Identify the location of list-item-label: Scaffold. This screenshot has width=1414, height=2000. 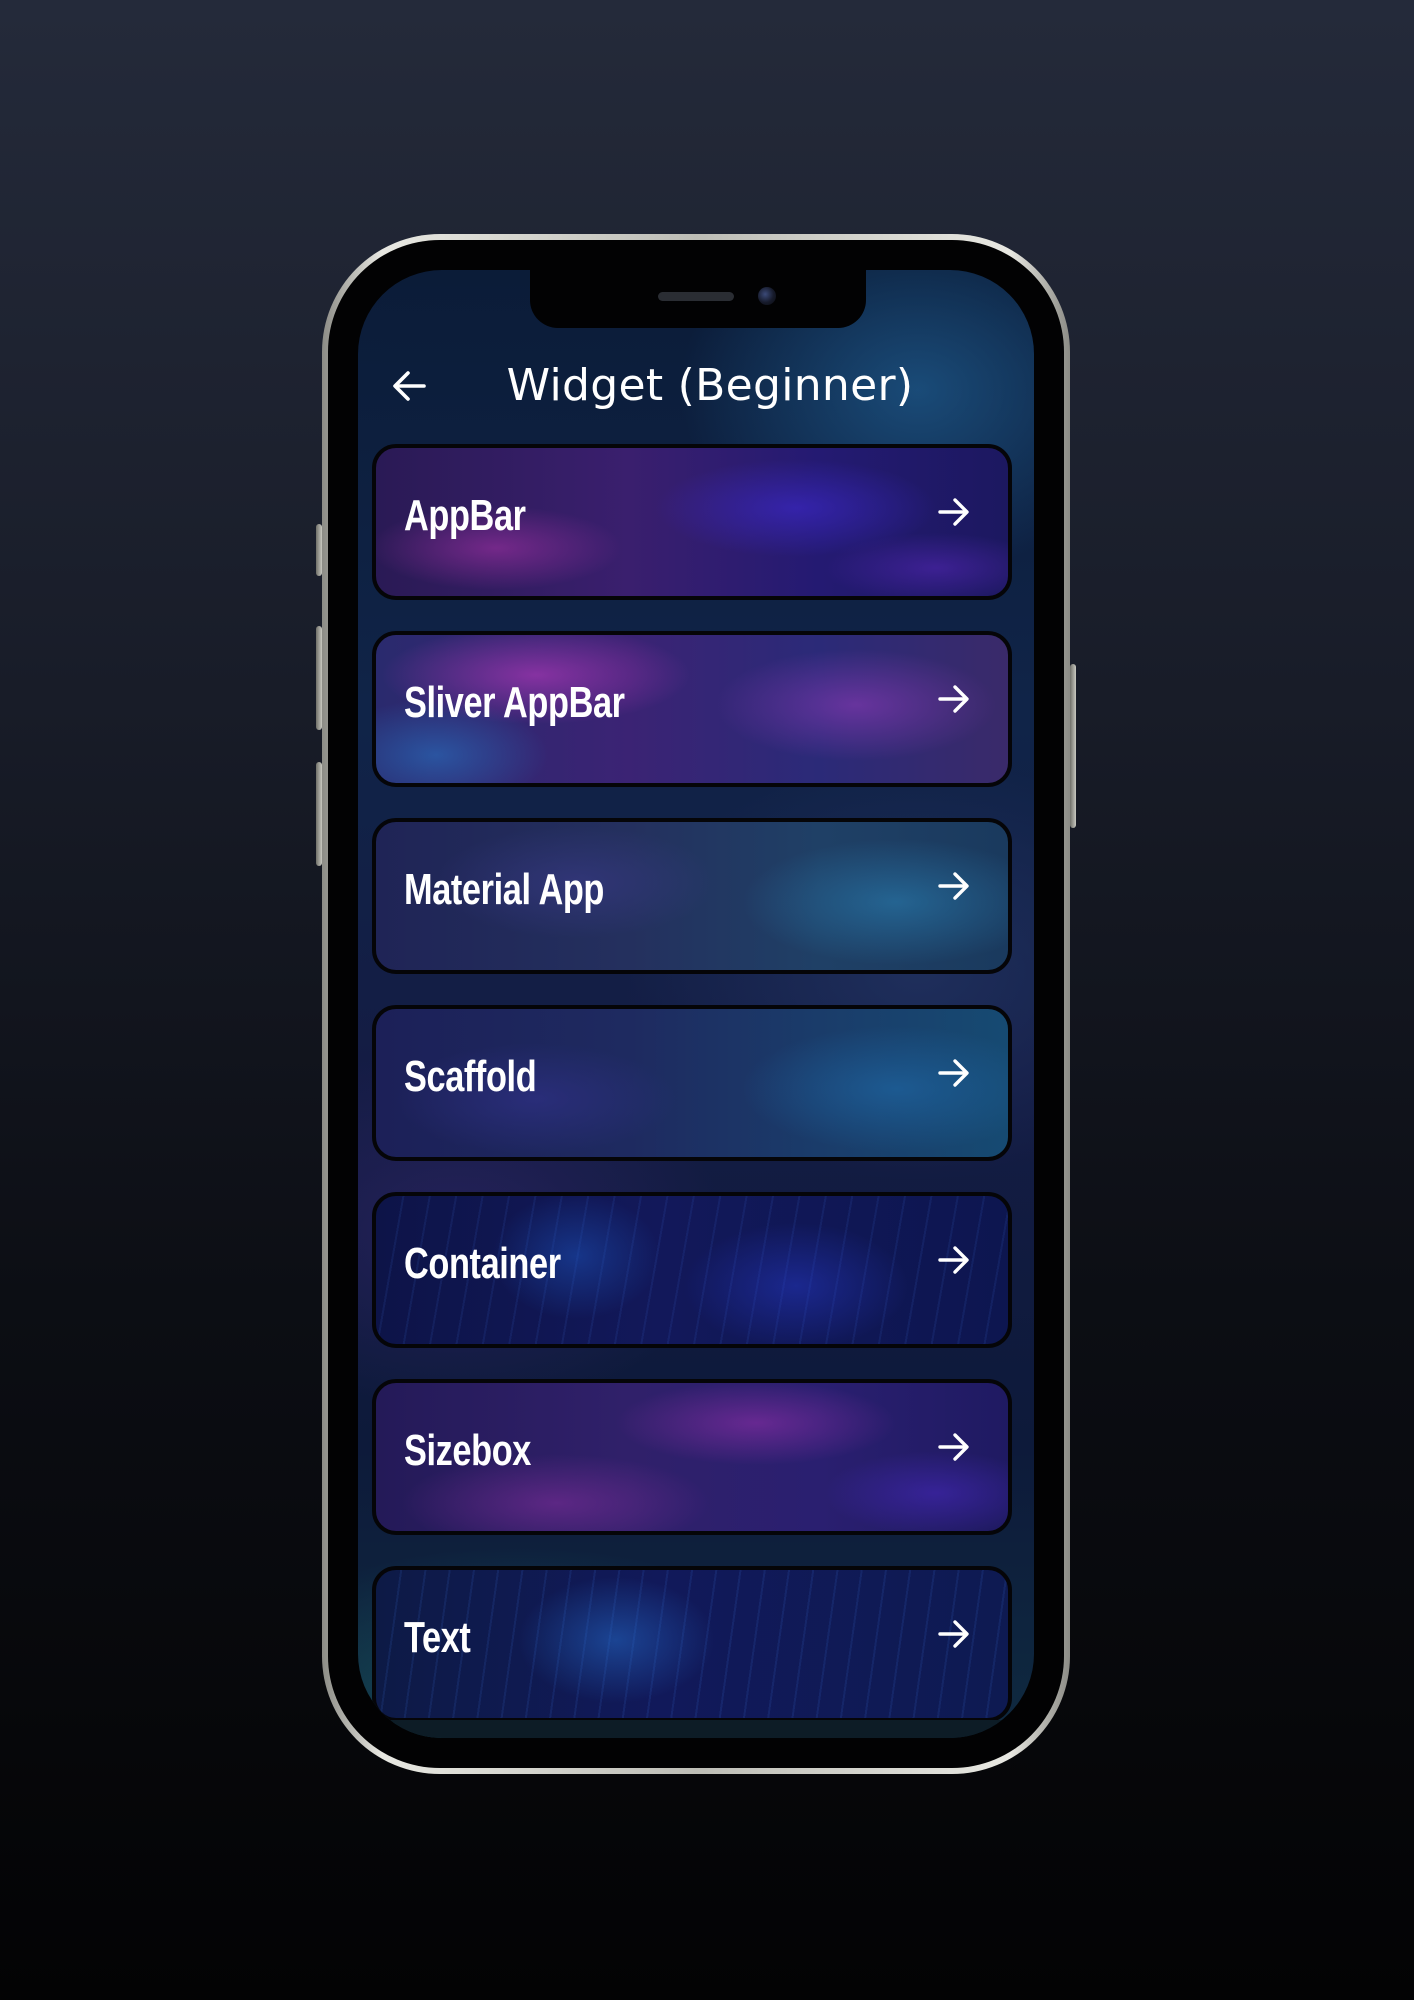
(470, 1076).